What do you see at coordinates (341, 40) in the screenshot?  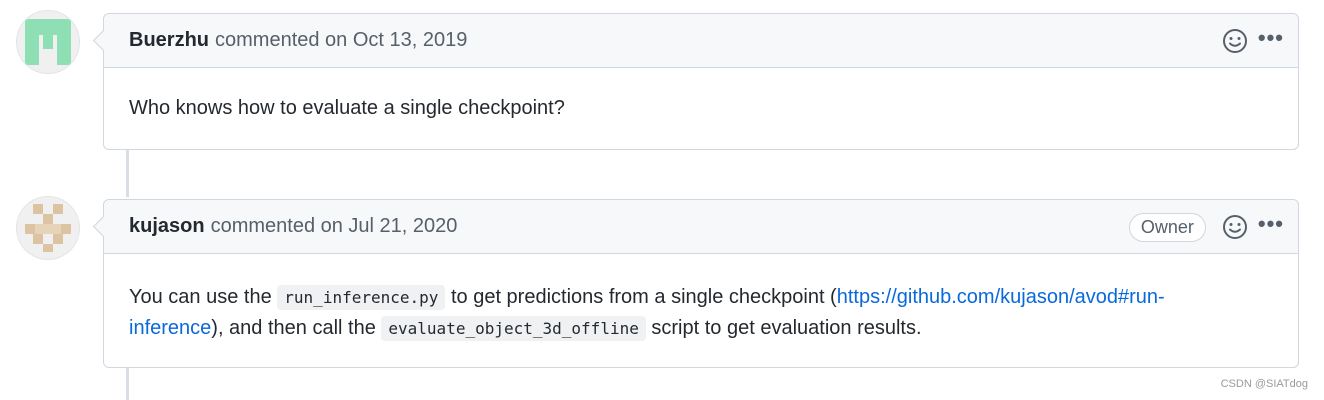 I see `comment-timestamp: commented on Oct 13, 2019` at bounding box center [341, 40].